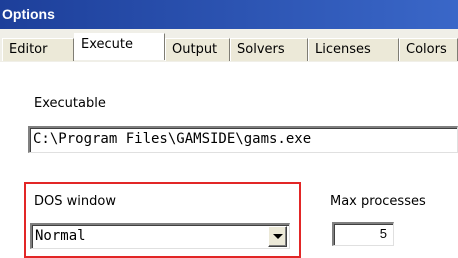 This screenshot has height=258, width=458. What do you see at coordinates (70, 103) in the screenshot?
I see `executable-label: Executable` at bounding box center [70, 103].